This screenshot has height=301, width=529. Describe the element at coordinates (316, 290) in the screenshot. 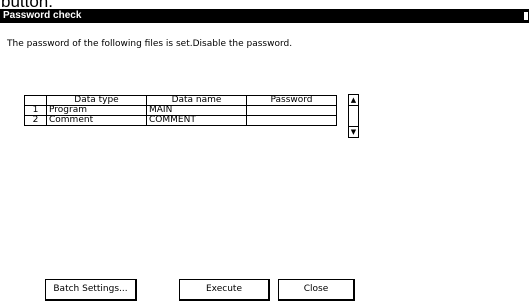

I see `close-button: Close` at that location.